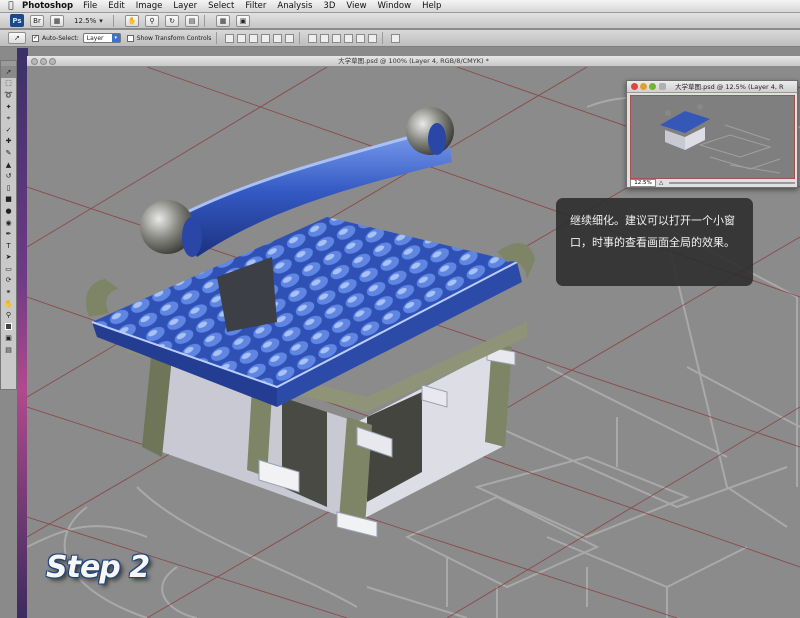 This screenshot has height=618, width=800. I want to click on document-icon, so click(662, 86).